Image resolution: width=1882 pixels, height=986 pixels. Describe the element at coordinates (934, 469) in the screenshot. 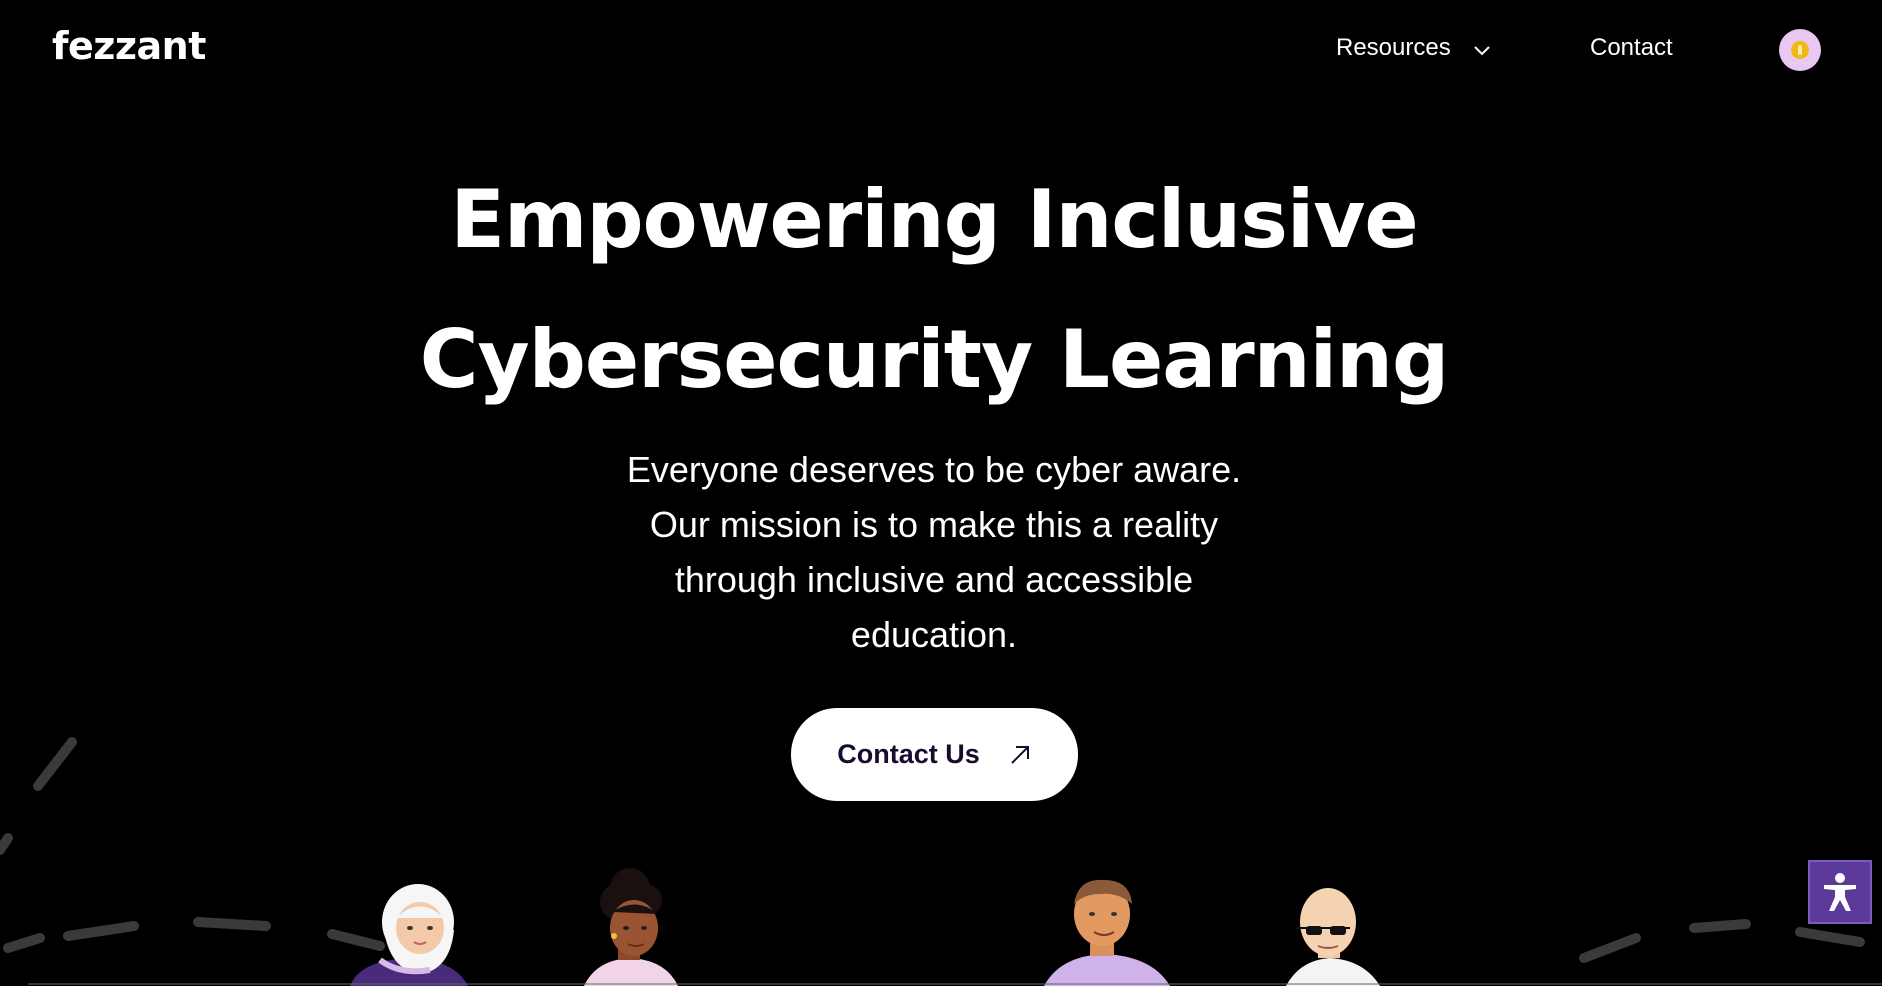

I see `hero-subtitle-line1: Everyone deserves to be cyber aware.` at that location.